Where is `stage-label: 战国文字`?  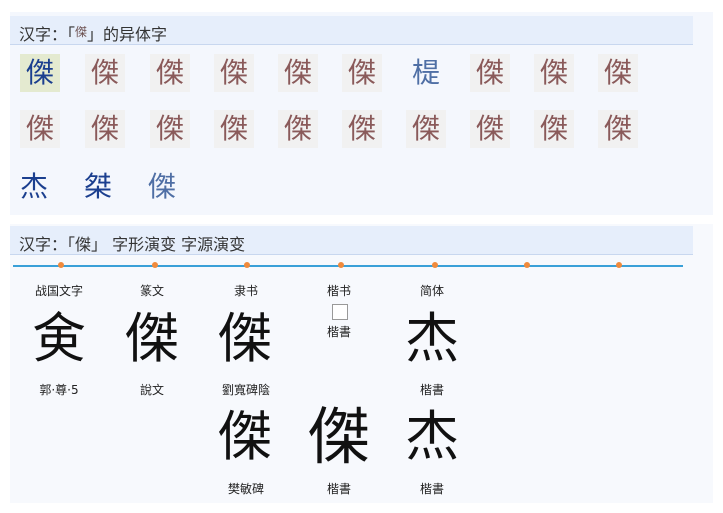
stage-label: 战国文字 is located at coordinates (58, 291).